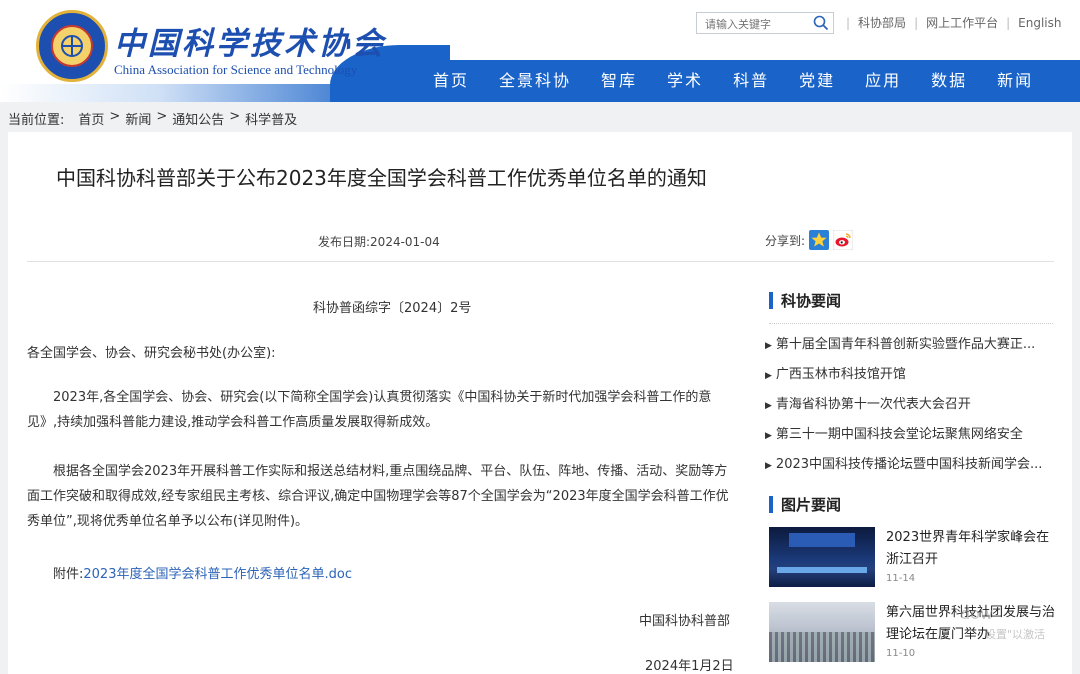 This screenshot has height=674, width=1080. What do you see at coordinates (883, 81) in the screenshot?
I see `nav-application: 应用` at bounding box center [883, 81].